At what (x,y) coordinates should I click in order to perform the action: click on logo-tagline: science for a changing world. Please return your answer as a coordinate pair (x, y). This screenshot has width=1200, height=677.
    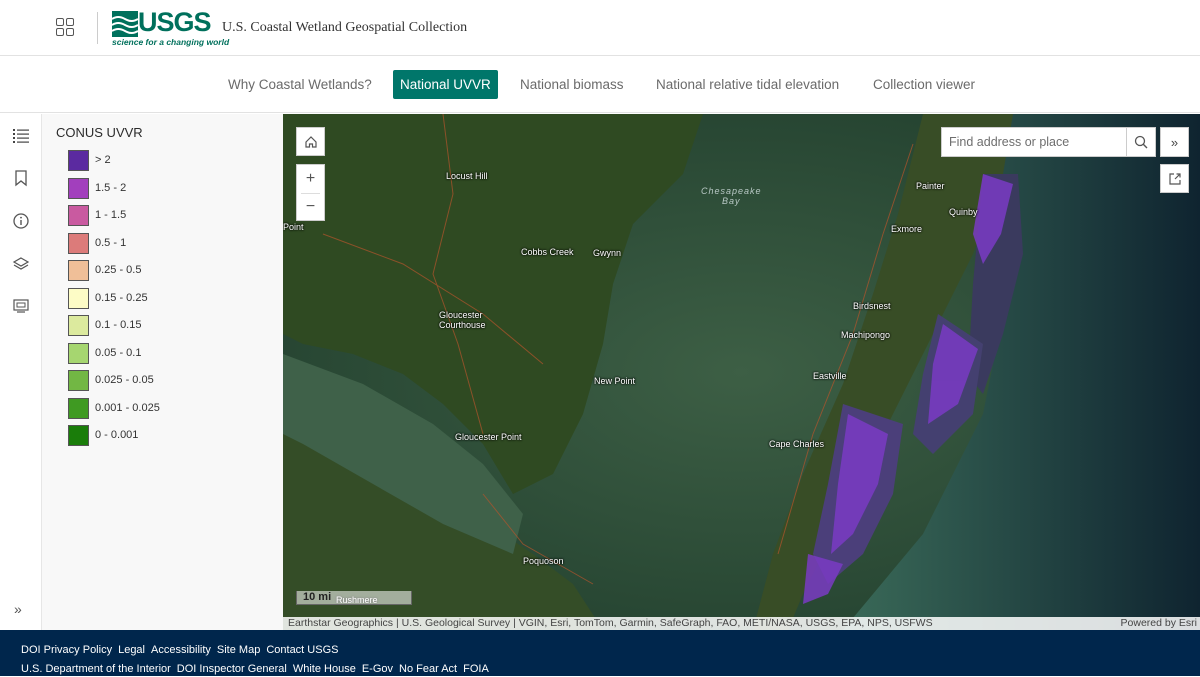
    Looking at the image, I should click on (171, 42).